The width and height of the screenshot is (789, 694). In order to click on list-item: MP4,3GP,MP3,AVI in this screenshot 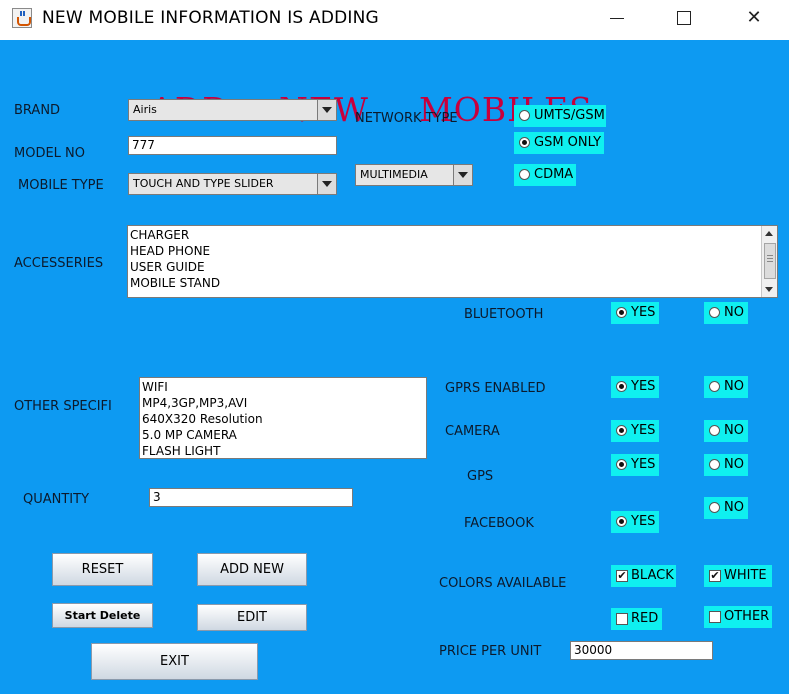, I will do `click(283, 403)`.